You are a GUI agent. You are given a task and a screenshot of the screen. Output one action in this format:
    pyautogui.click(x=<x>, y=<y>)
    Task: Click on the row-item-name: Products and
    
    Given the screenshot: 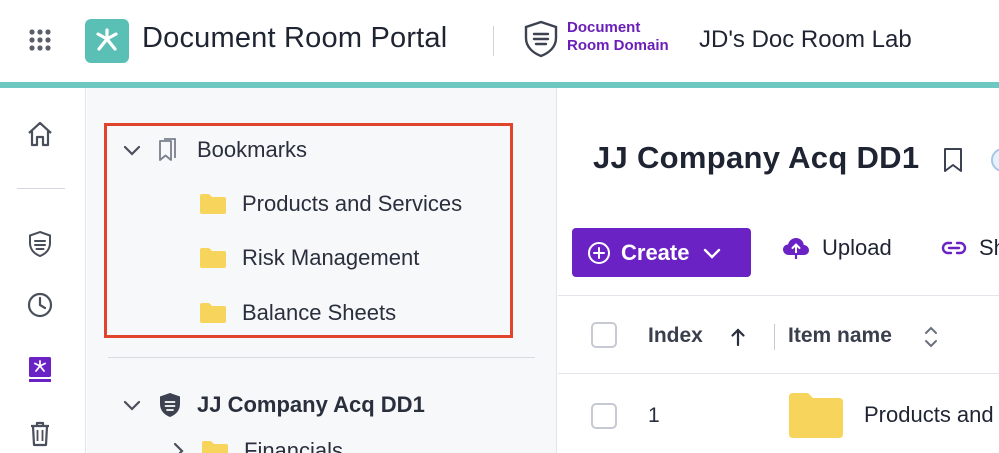 What is the action you would take?
    pyautogui.click(x=929, y=415)
    